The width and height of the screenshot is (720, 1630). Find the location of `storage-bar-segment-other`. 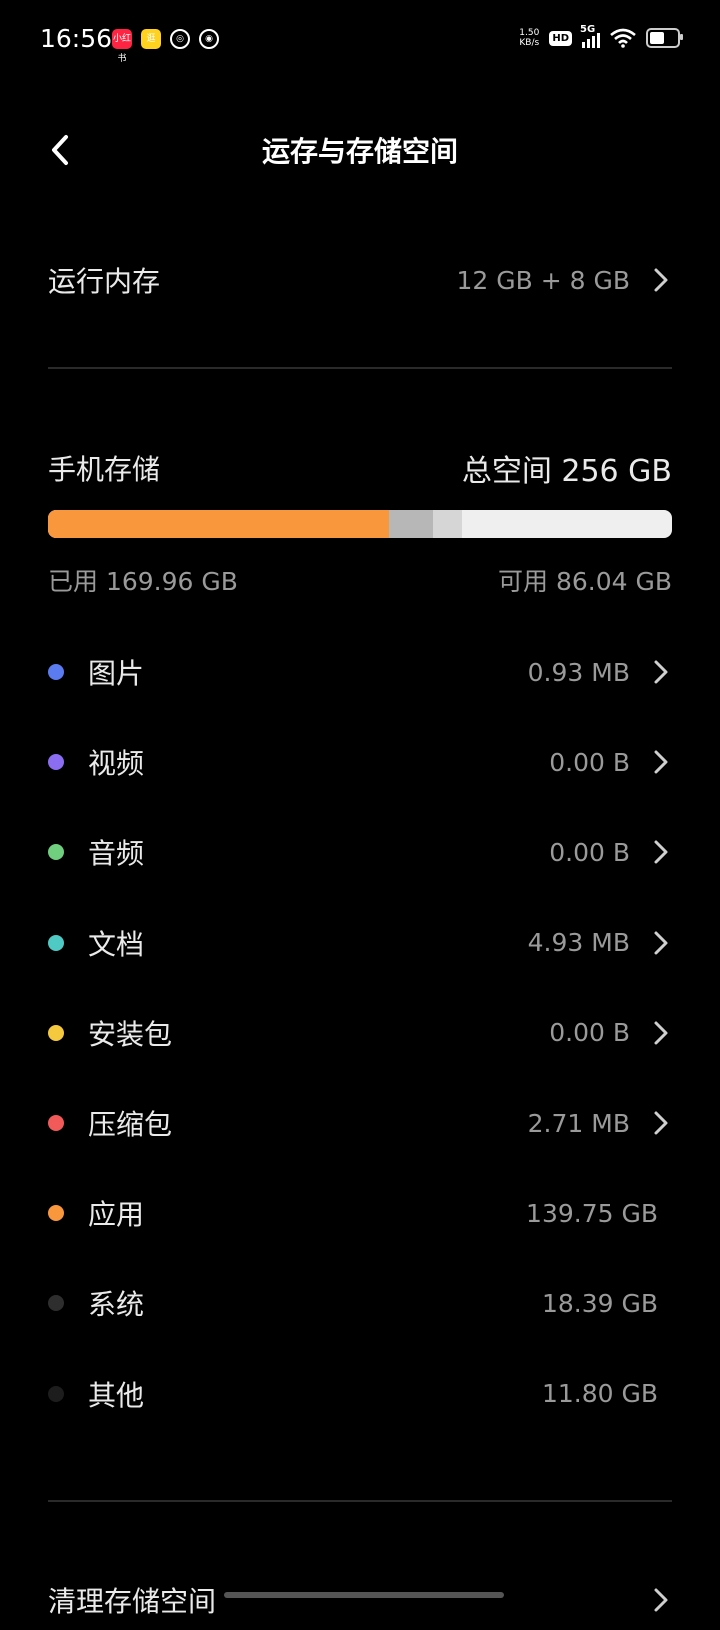

storage-bar-segment-other is located at coordinates (448, 524).